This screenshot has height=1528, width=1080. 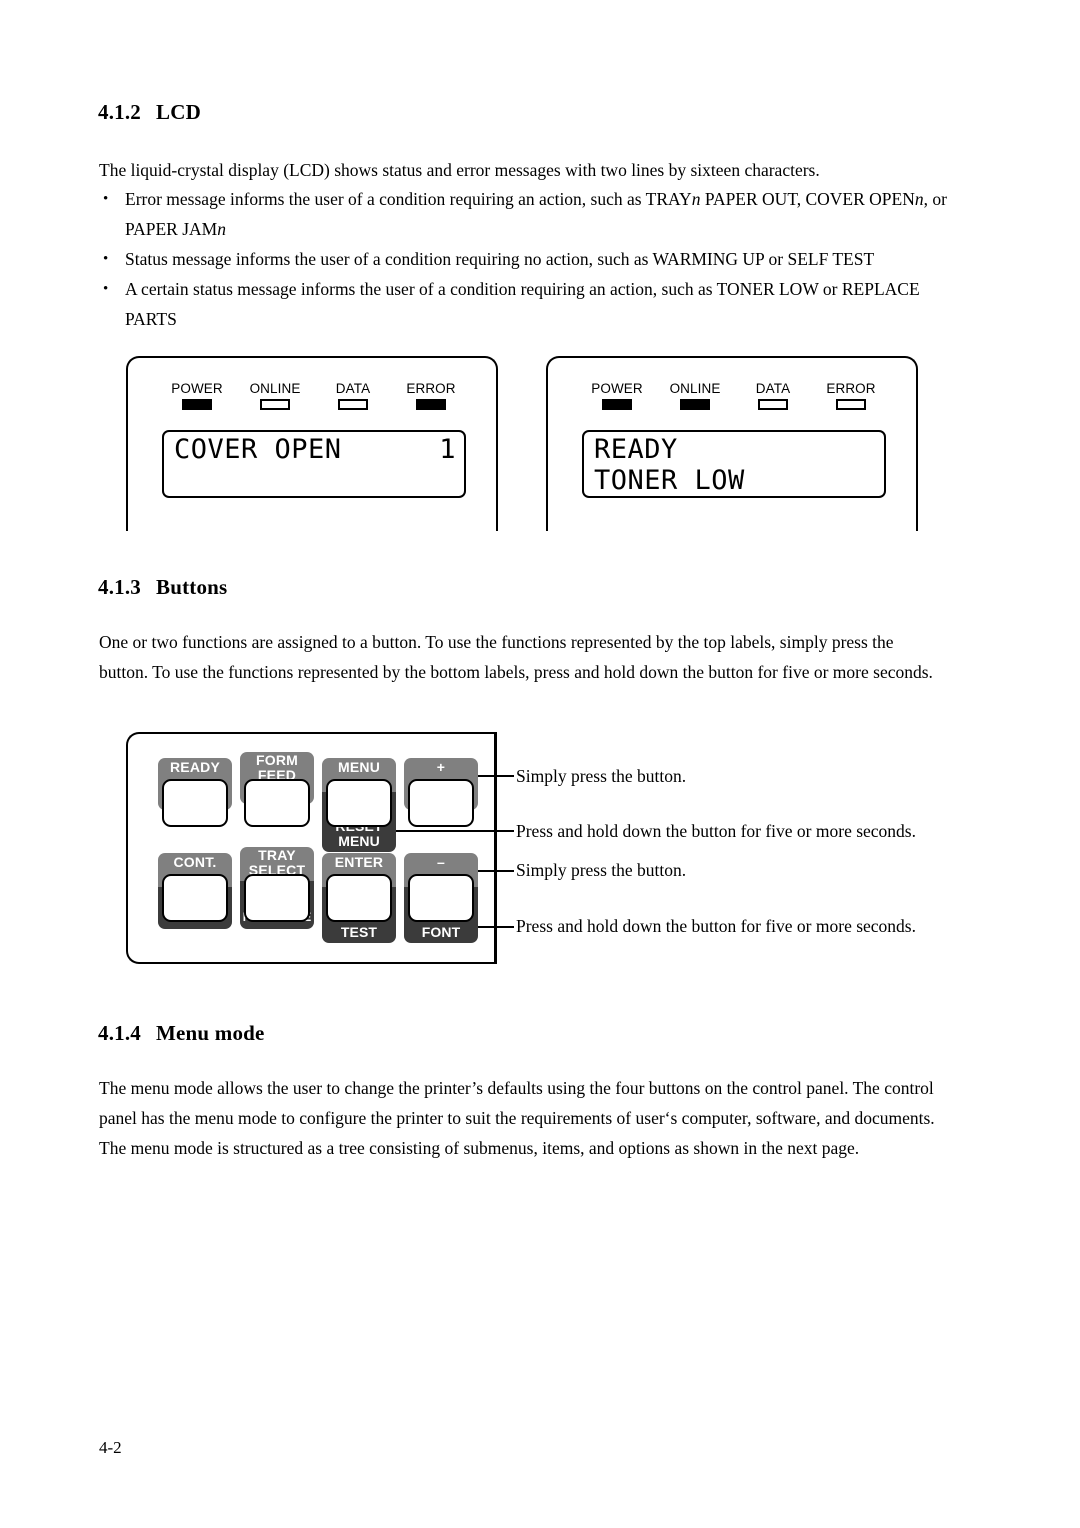 I want to click on heading-4-1-2-lcd: 4.1.2 LCD, so click(x=149, y=112).